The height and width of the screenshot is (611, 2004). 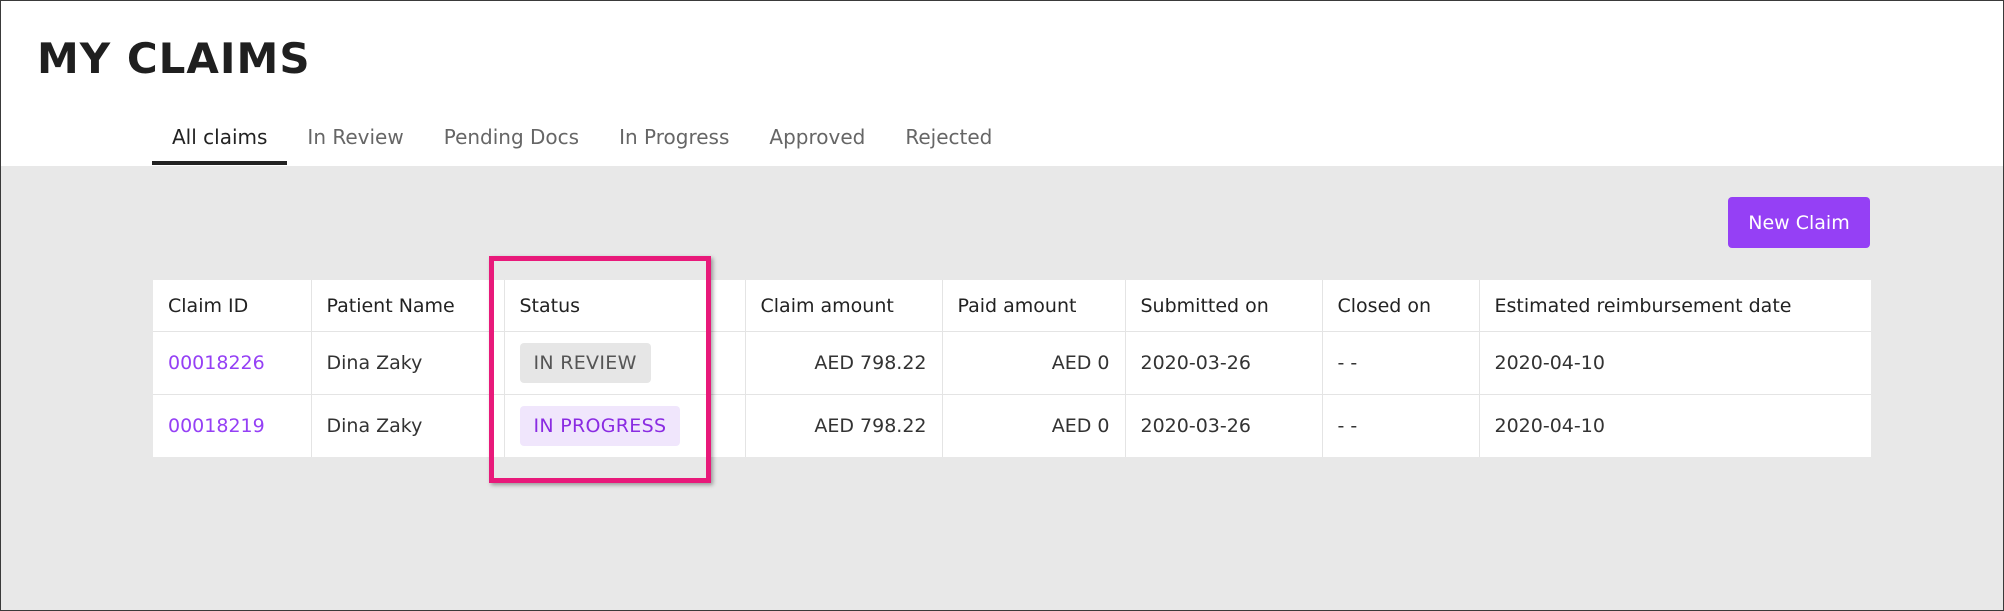 What do you see at coordinates (674, 139) in the screenshot?
I see `tab-in-progress: In Progress` at bounding box center [674, 139].